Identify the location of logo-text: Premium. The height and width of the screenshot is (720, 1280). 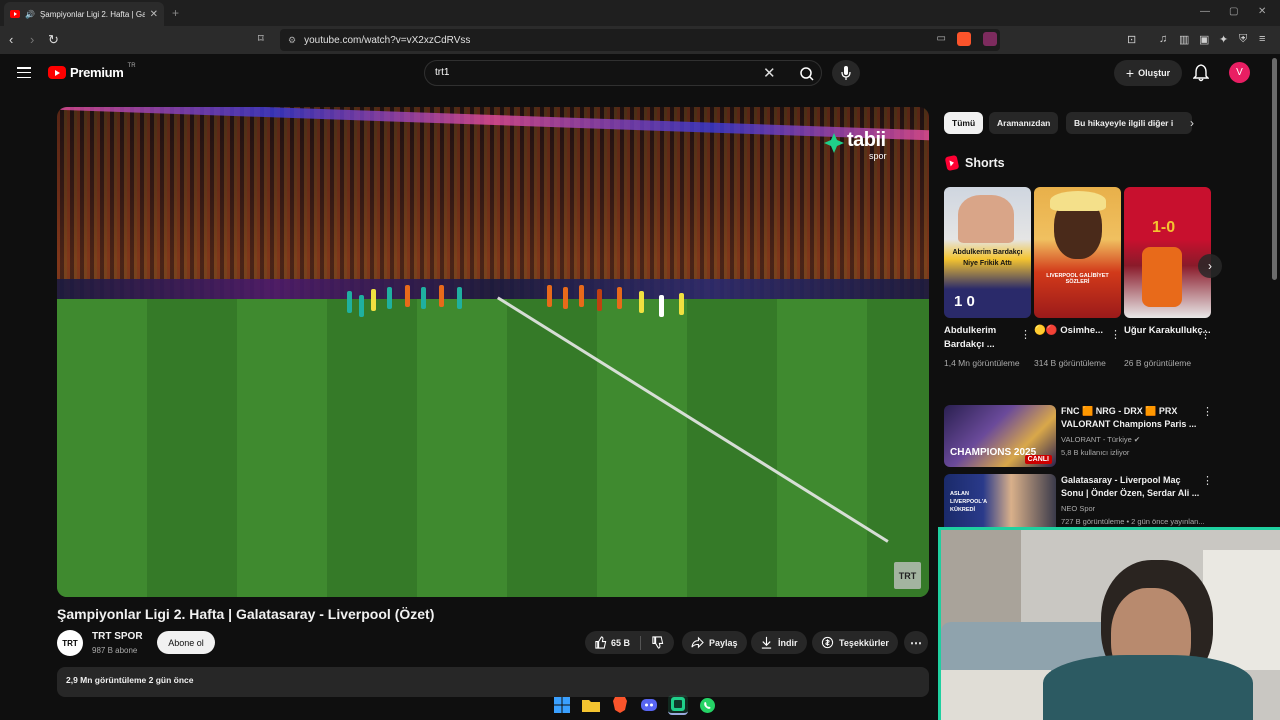
(97, 72).